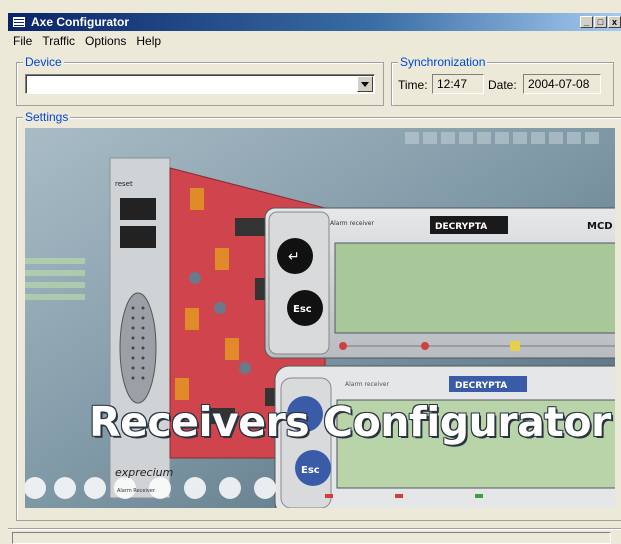 This screenshot has width=621, height=544. What do you see at coordinates (502, 85) in the screenshot?
I see `date-label: Date:` at bounding box center [502, 85].